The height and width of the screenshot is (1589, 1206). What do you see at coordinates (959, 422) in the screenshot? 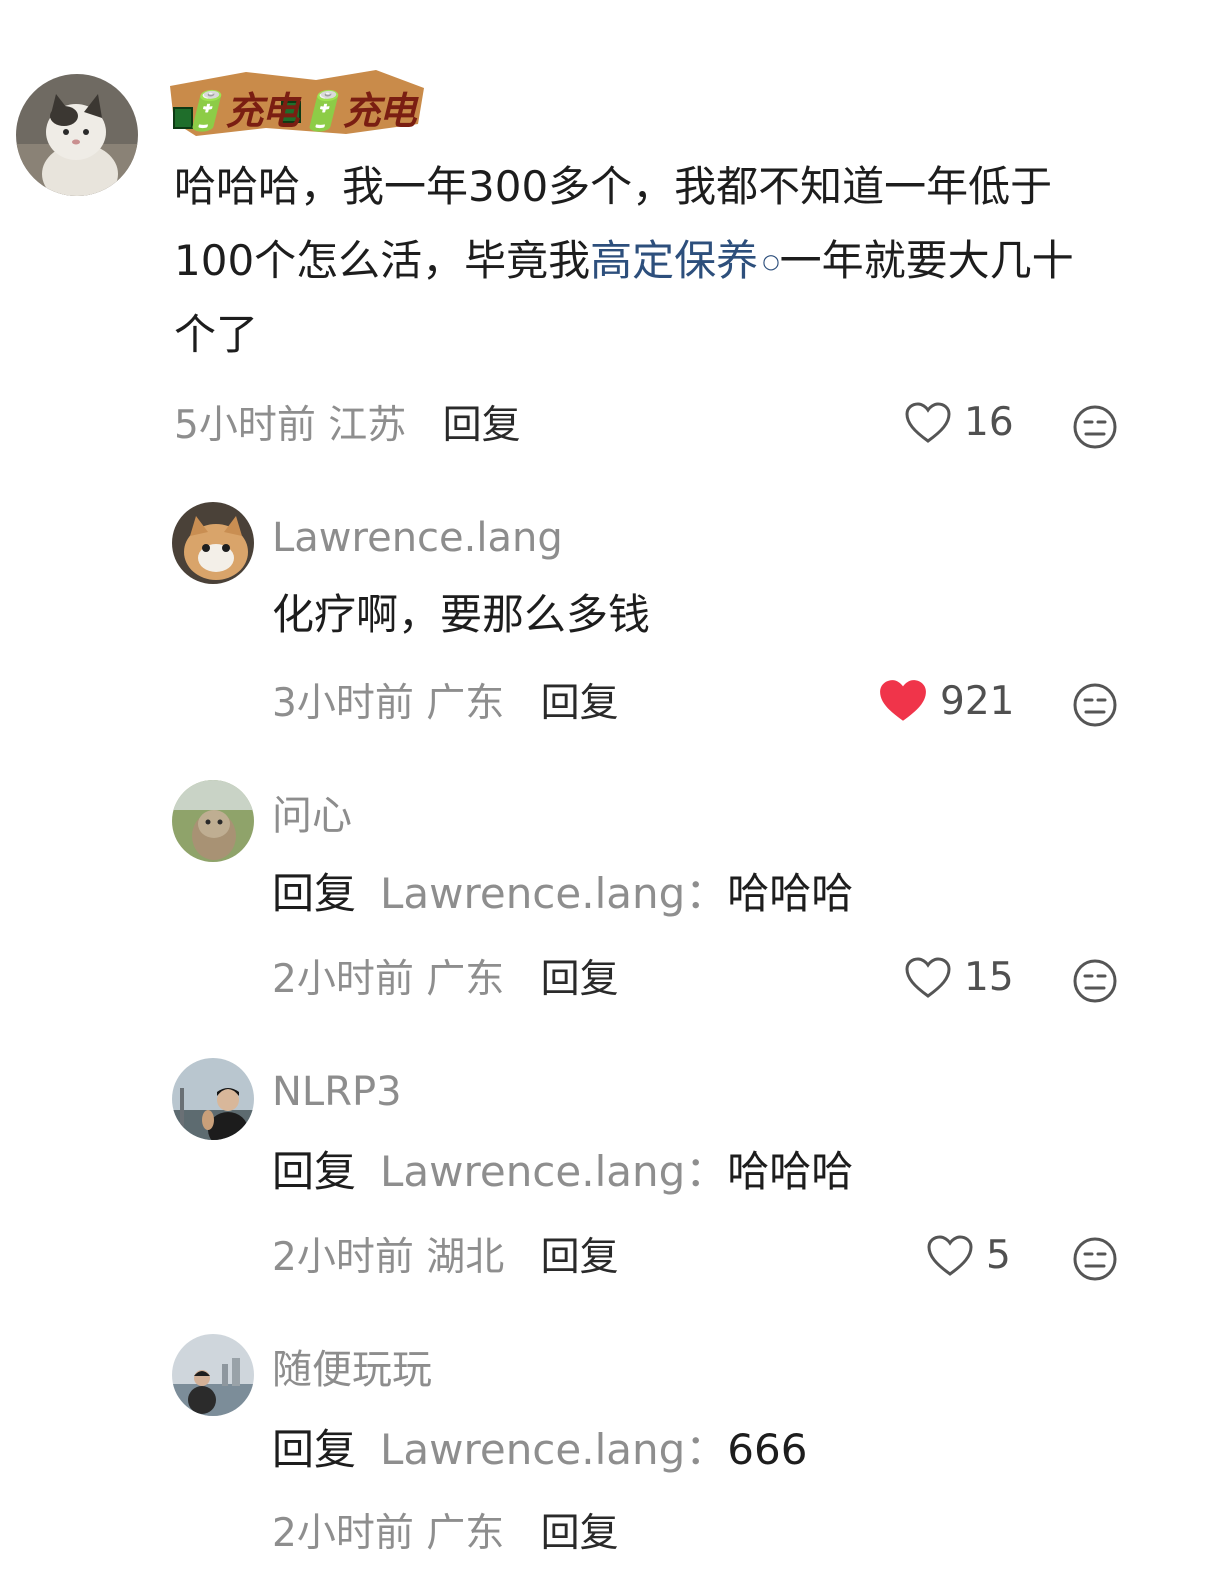
I see `like-button: 16` at bounding box center [959, 422].